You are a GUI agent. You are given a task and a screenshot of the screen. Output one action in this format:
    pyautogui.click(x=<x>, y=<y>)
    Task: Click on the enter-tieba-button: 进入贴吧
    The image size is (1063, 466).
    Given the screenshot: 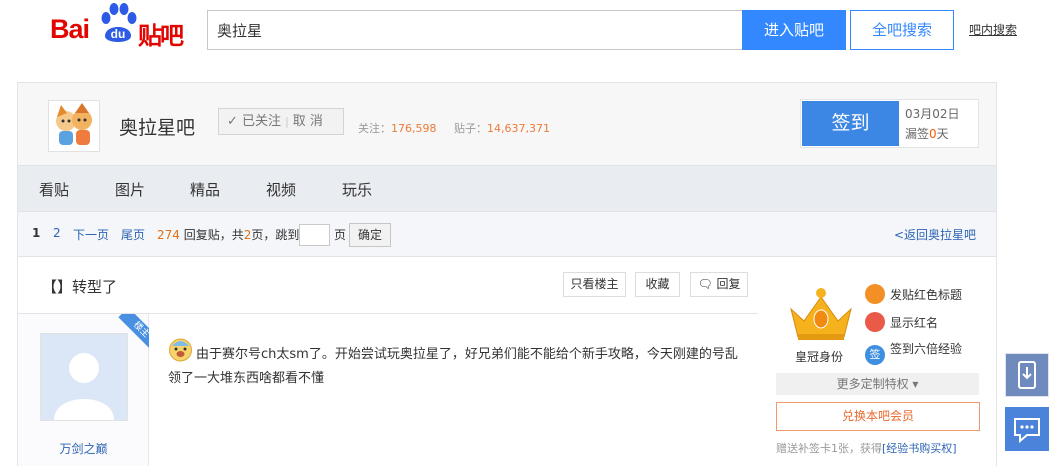 What is the action you would take?
    pyautogui.click(x=794, y=30)
    